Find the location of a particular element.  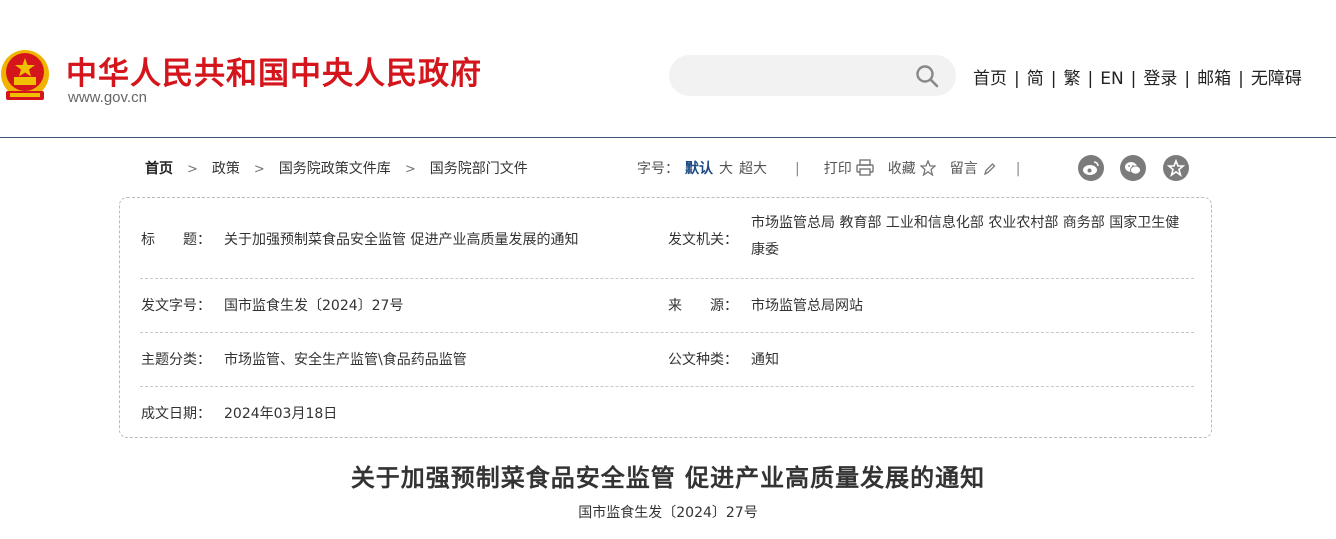

doc-number-label: 发文字号： is located at coordinates (176, 306).